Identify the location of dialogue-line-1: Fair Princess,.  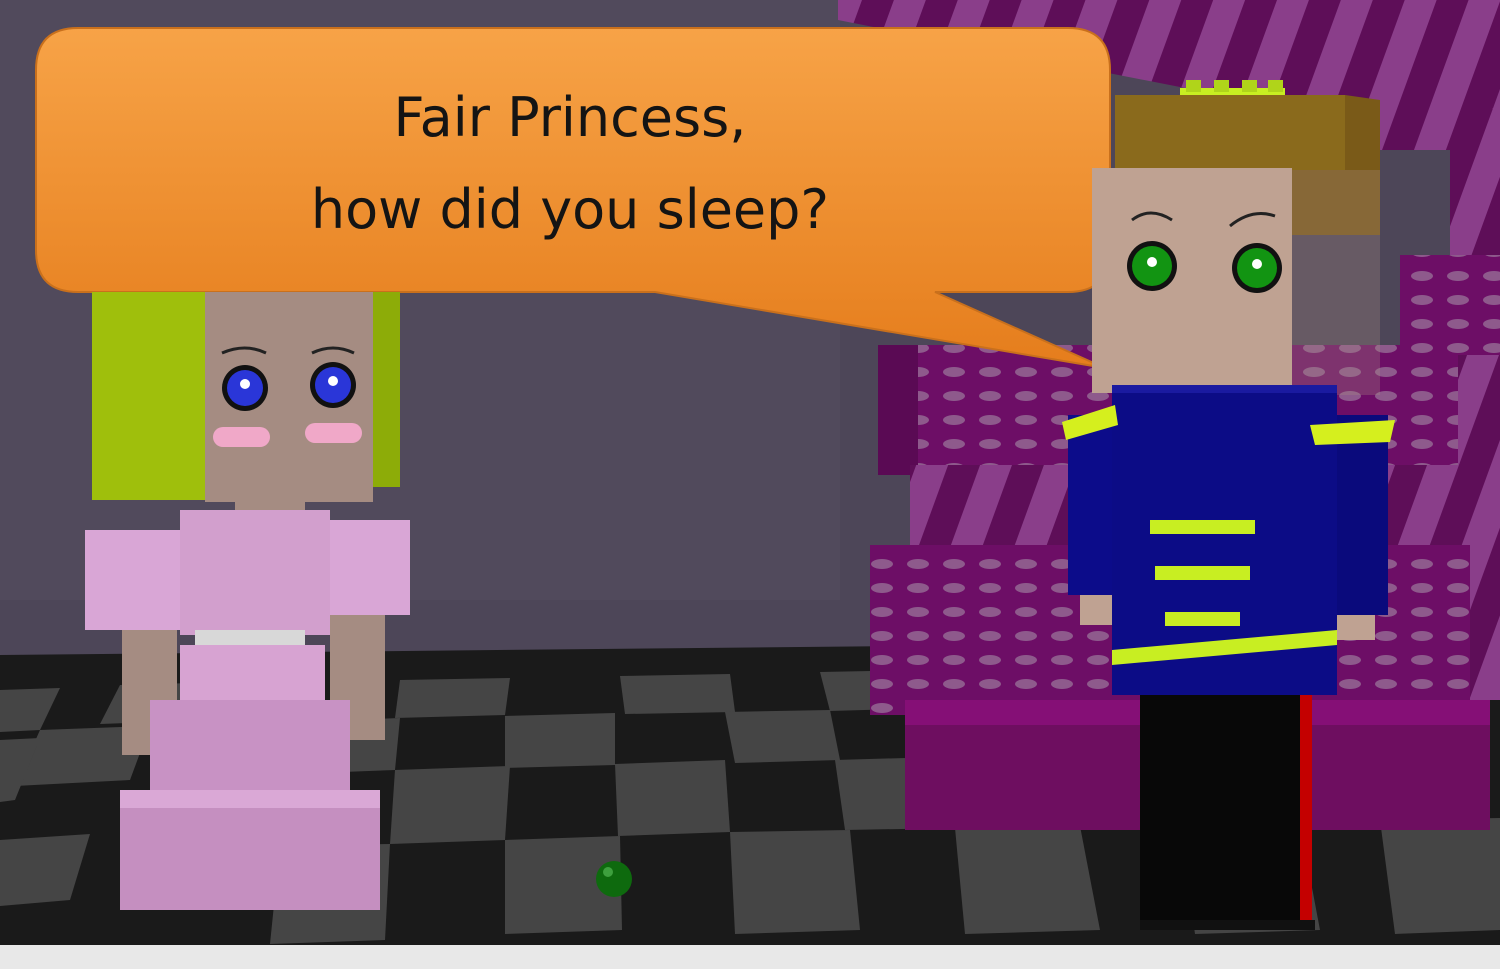
(570, 117).